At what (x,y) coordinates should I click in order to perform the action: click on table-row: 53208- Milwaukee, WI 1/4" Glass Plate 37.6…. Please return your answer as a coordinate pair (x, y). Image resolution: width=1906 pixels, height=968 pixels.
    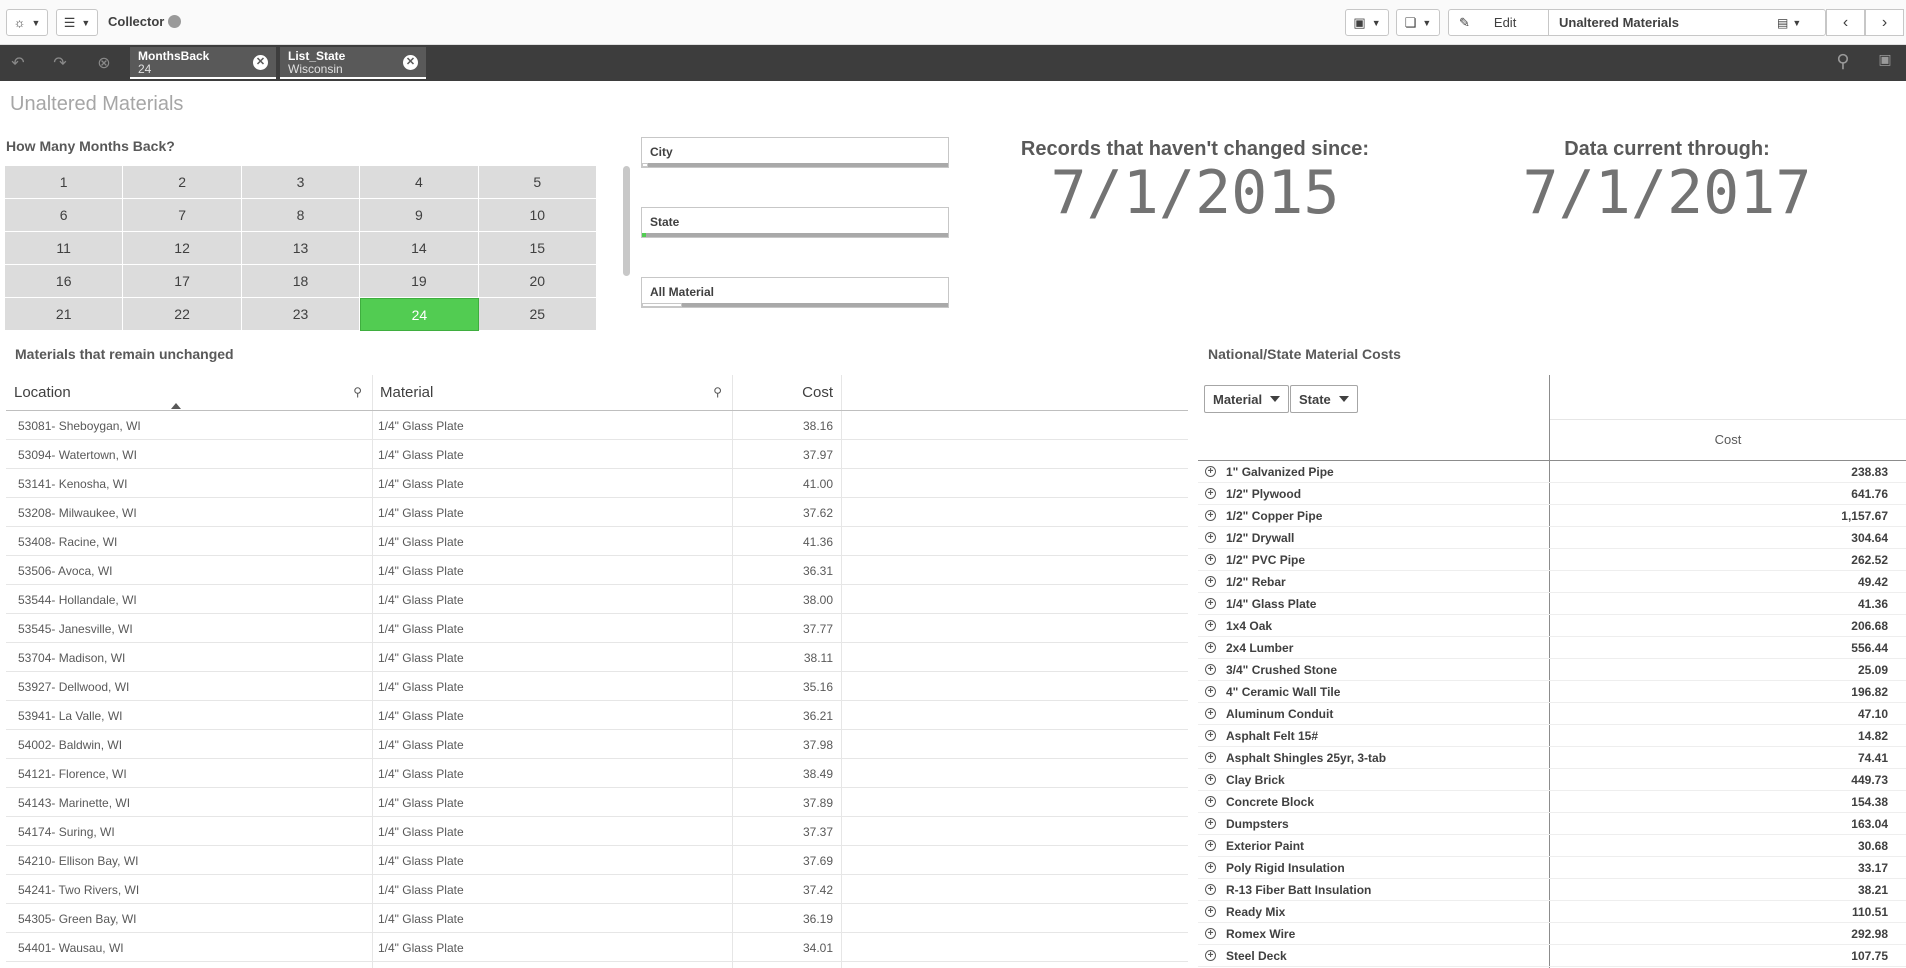
    Looking at the image, I should click on (597, 512).